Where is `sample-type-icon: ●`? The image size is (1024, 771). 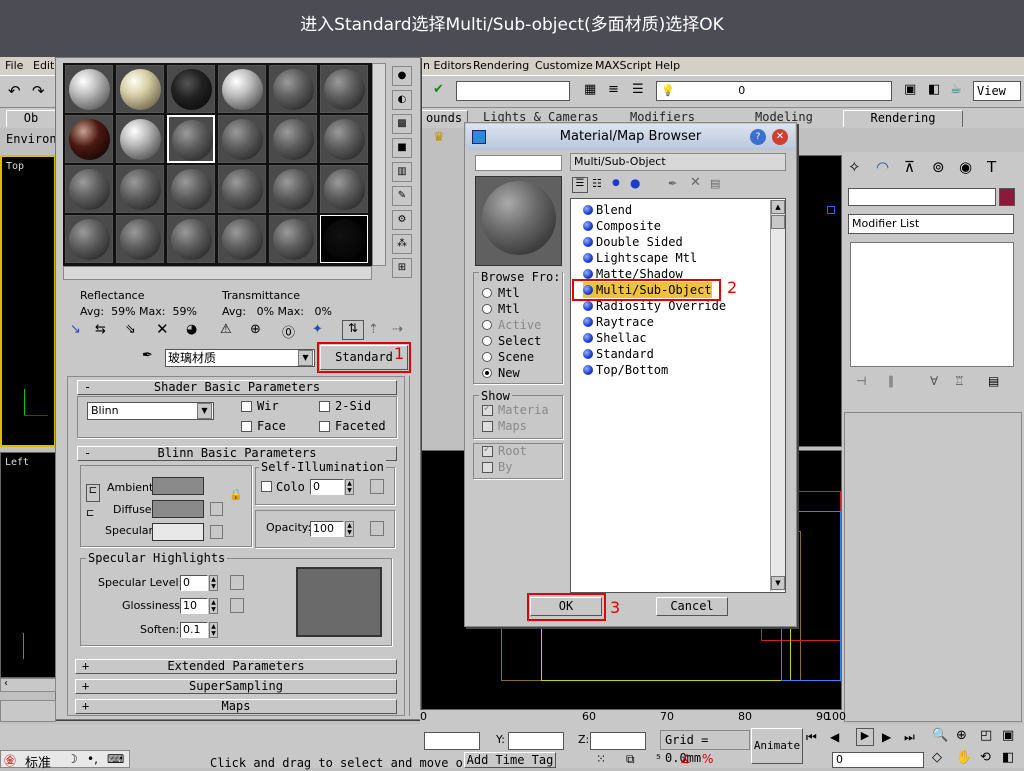 sample-type-icon: ● is located at coordinates (402, 76).